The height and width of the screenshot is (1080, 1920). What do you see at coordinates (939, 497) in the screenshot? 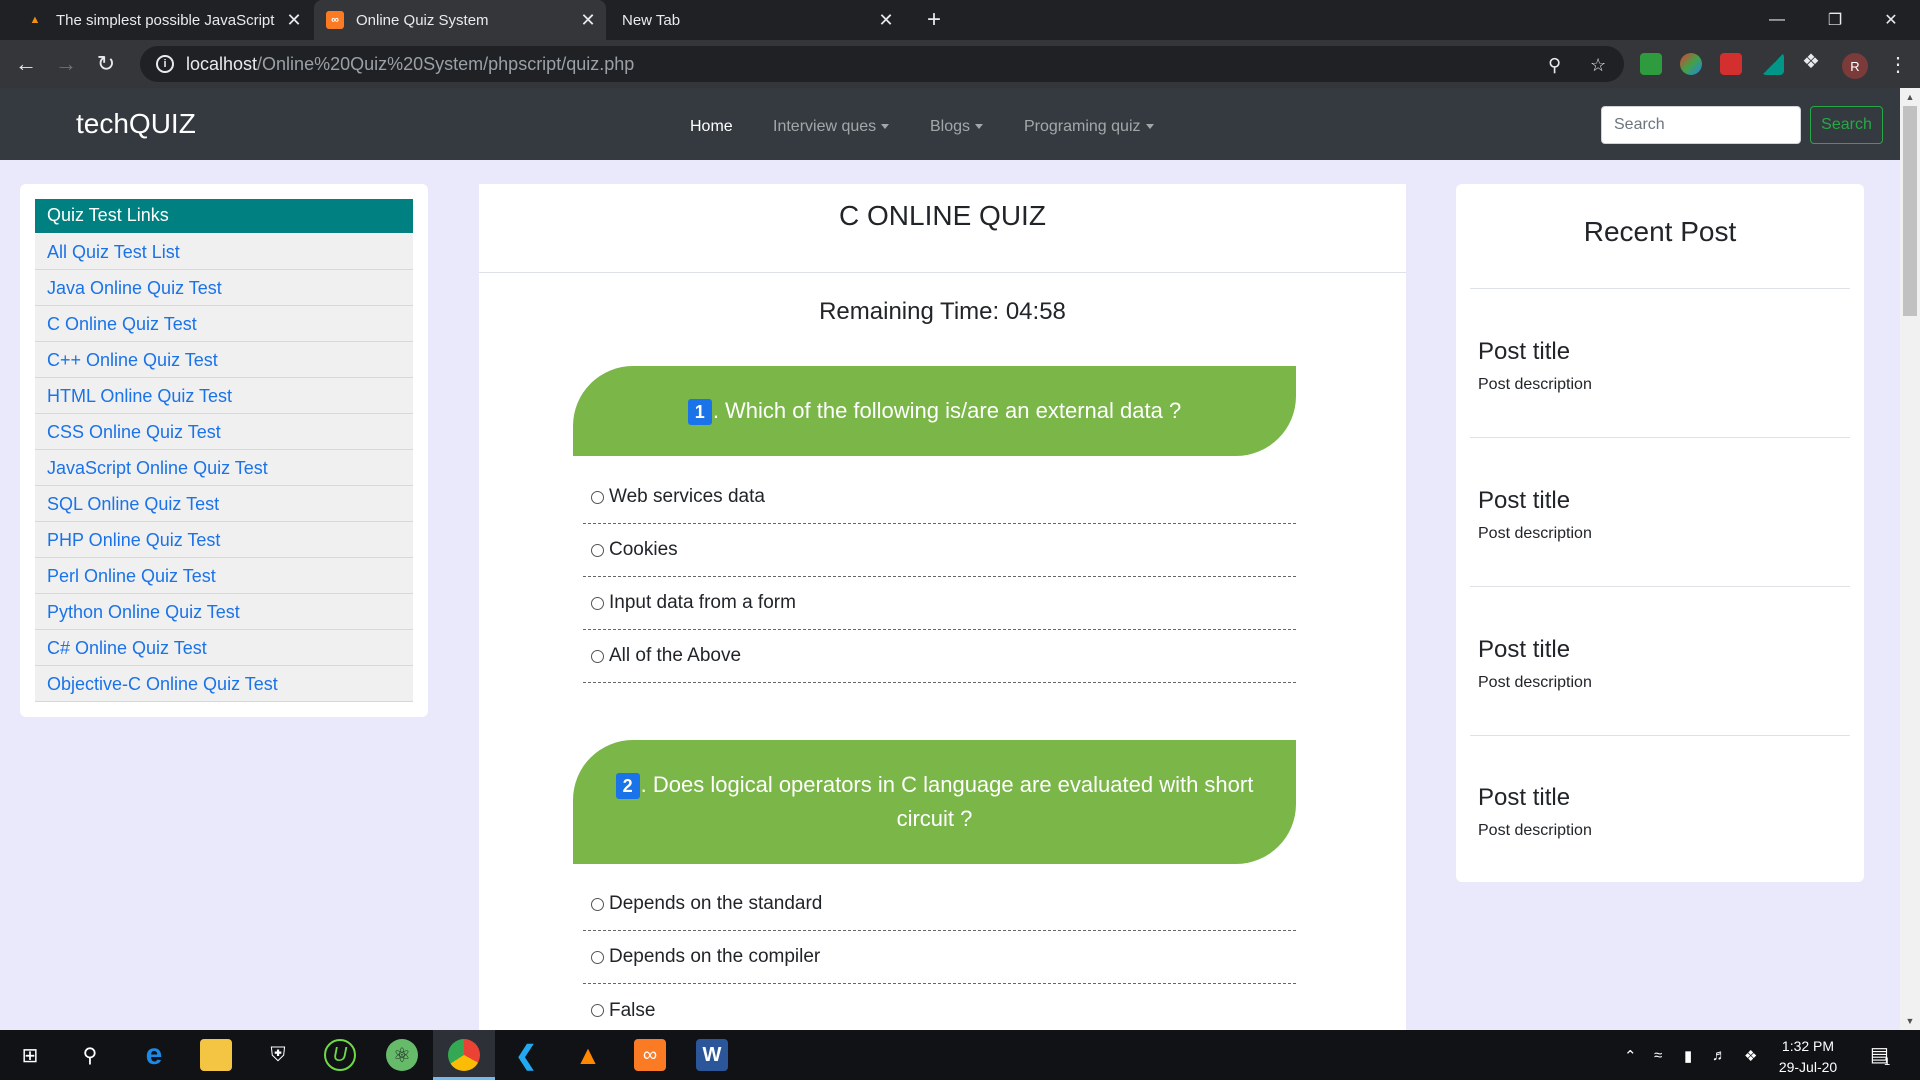
I see `answer-option: Web services data` at bounding box center [939, 497].